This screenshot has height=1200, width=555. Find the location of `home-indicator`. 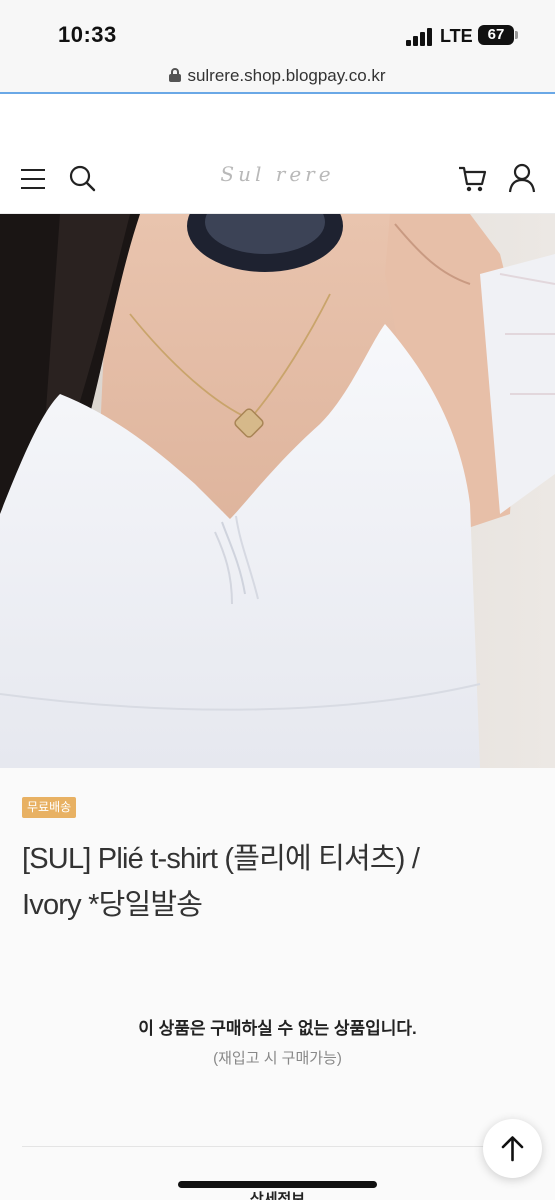

home-indicator is located at coordinates (277, 1184).